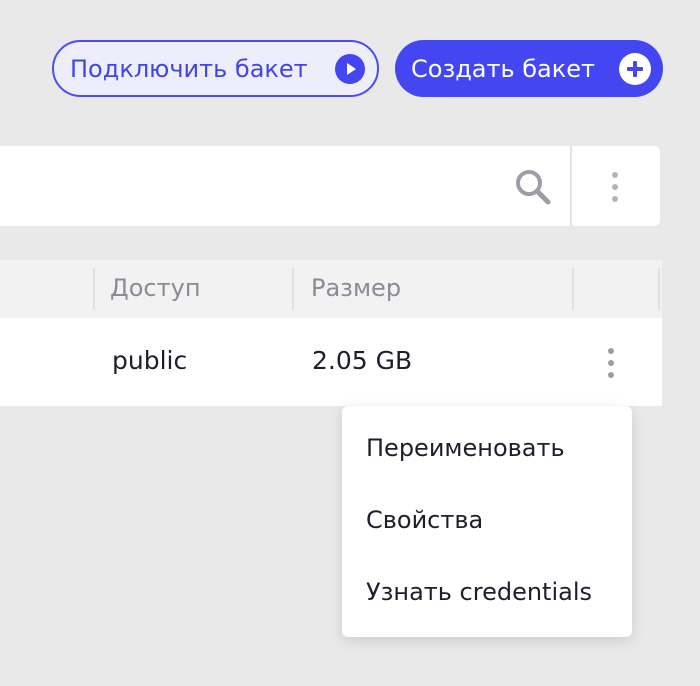 This screenshot has height=686, width=700. I want to click on connect-bucket-label: Подключить бакет, so click(189, 68).